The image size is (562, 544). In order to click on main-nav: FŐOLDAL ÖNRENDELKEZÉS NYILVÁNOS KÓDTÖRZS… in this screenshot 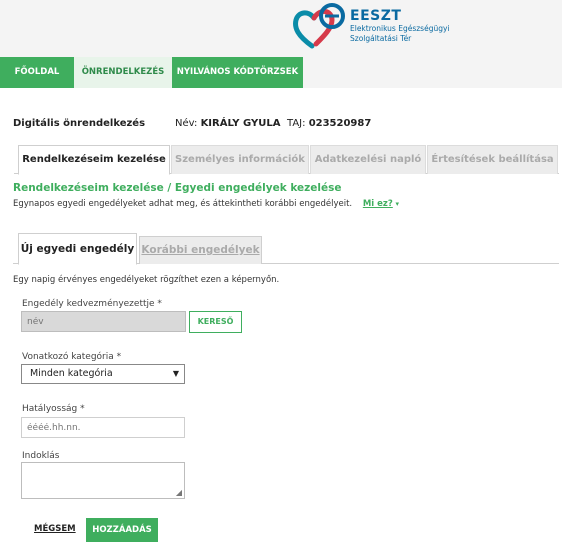, I will do `click(281, 72)`.